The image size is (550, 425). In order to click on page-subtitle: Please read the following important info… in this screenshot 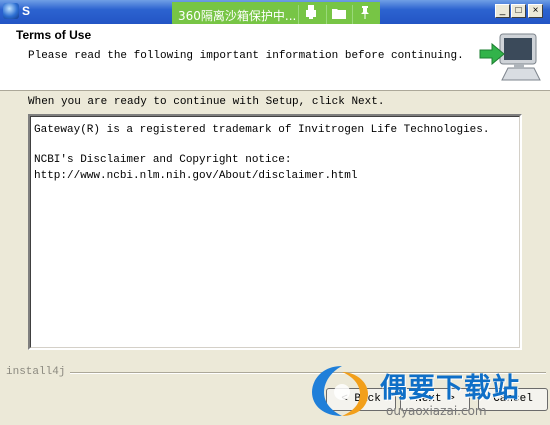, I will do `click(246, 56)`.